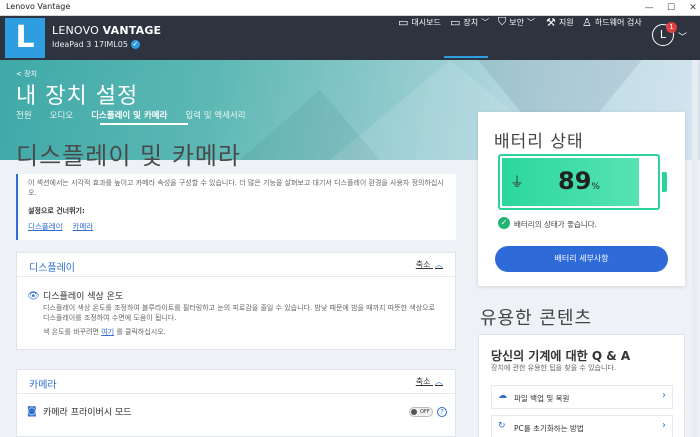 This screenshot has width=700, height=437. Describe the element at coordinates (75, 30) in the screenshot. I see `brand-prefix: LENOVO` at that location.